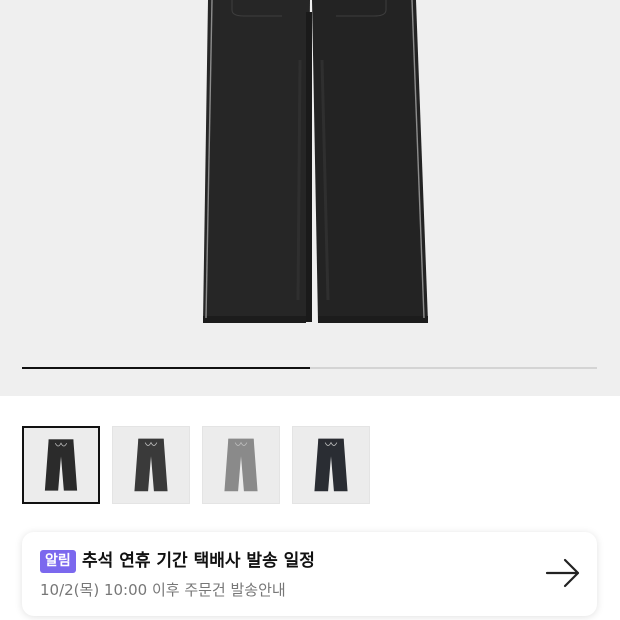  What do you see at coordinates (563, 573) in the screenshot?
I see `arrow-right-icon` at bounding box center [563, 573].